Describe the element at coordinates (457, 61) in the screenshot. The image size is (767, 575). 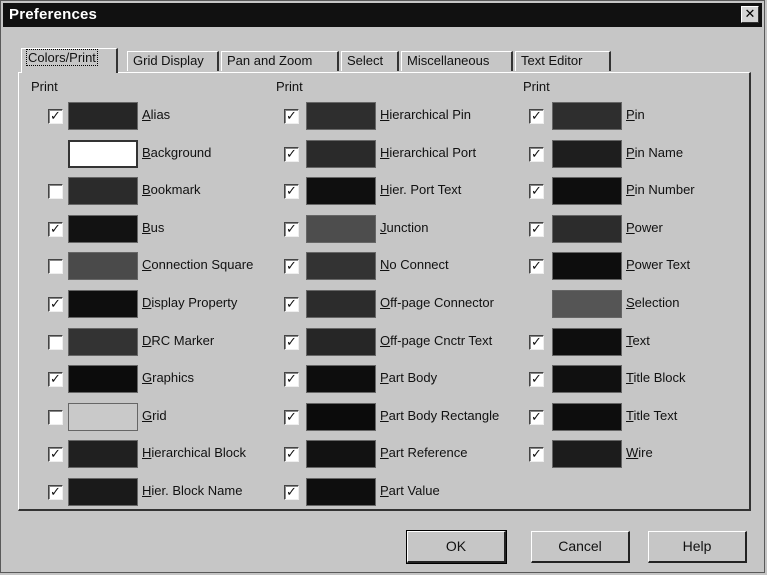
I see `tab-miscellaneous: Miscellaneous` at that location.